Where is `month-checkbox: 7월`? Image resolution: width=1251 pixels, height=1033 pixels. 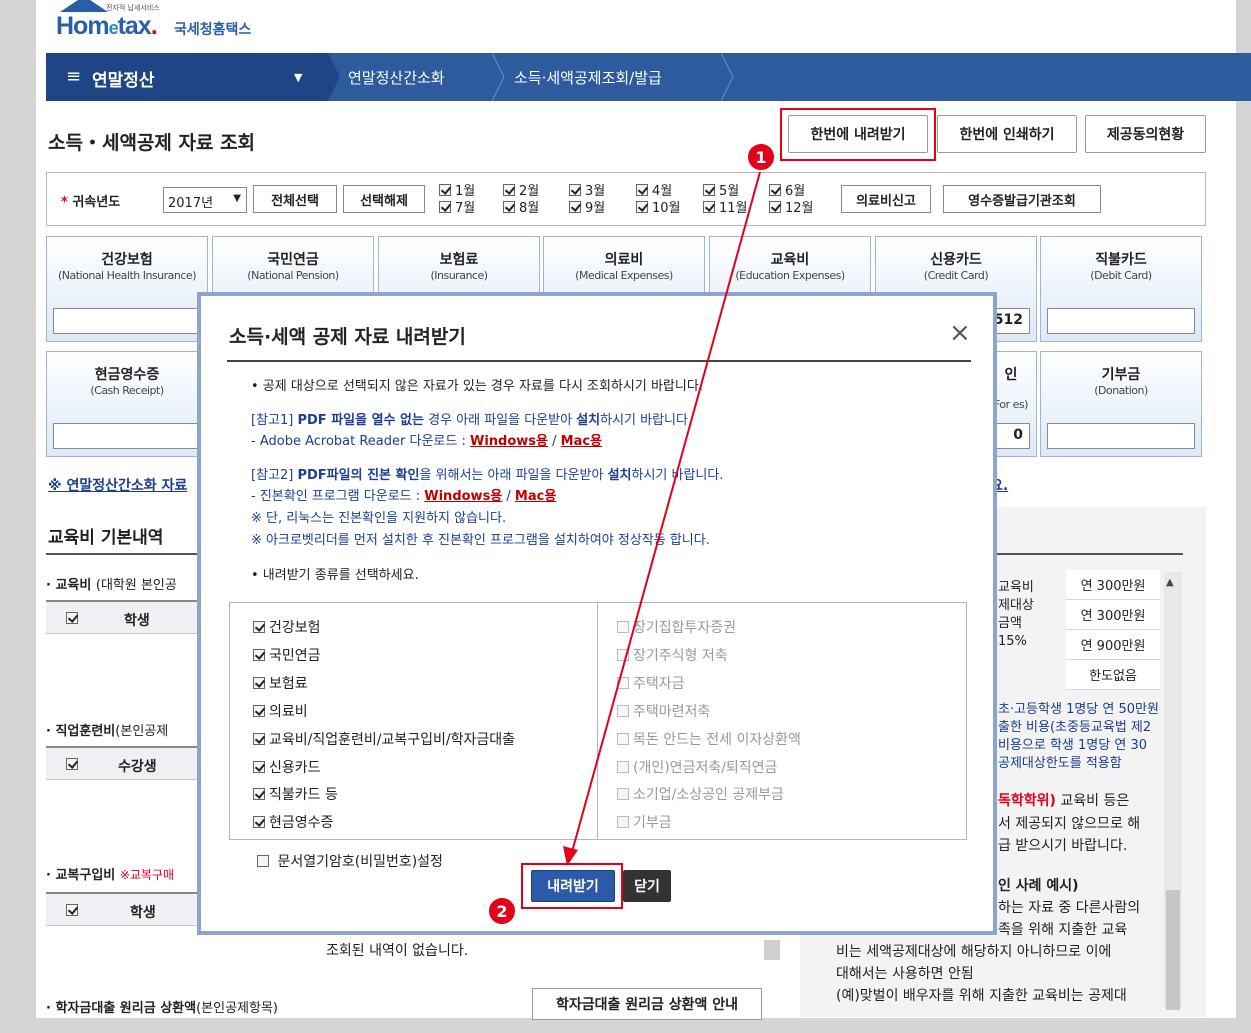 month-checkbox: 7월 is located at coordinates (457, 208).